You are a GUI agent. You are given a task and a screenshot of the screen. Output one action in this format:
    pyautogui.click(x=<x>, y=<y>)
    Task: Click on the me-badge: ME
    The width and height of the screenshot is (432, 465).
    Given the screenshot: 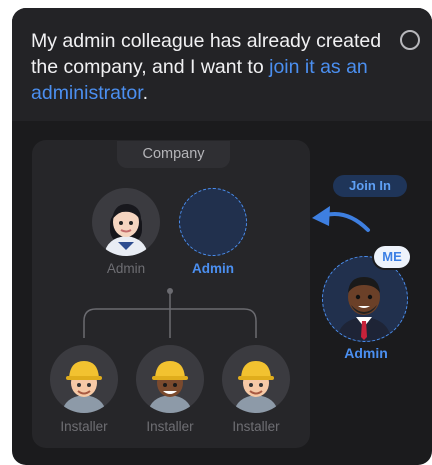 What is the action you would take?
    pyautogui.click(x=392, y=257)
    